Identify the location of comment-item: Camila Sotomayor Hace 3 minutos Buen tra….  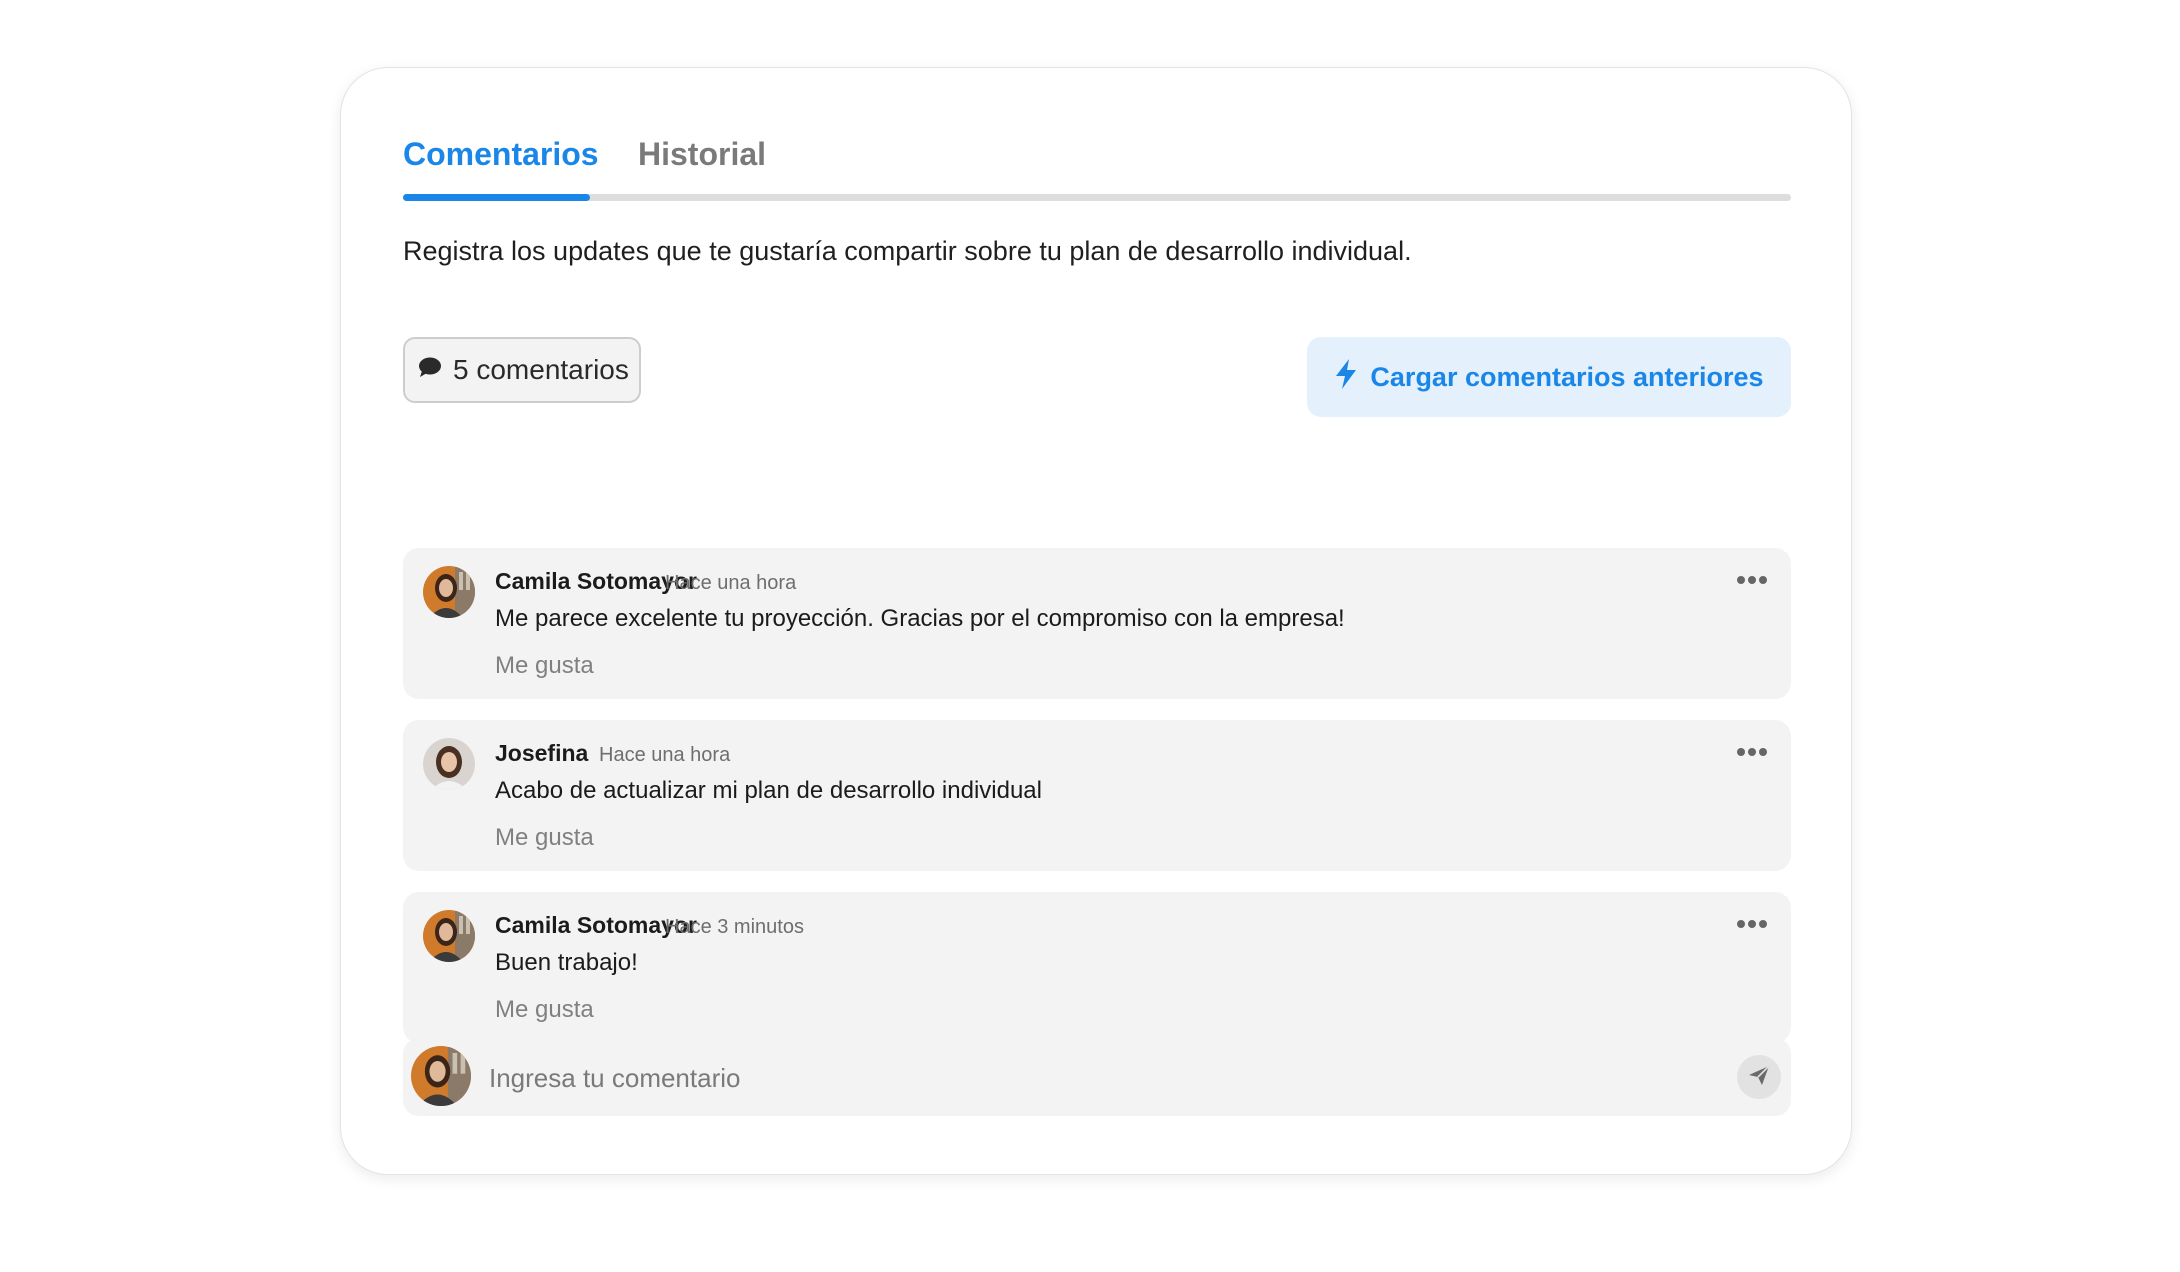
(1097, 967).